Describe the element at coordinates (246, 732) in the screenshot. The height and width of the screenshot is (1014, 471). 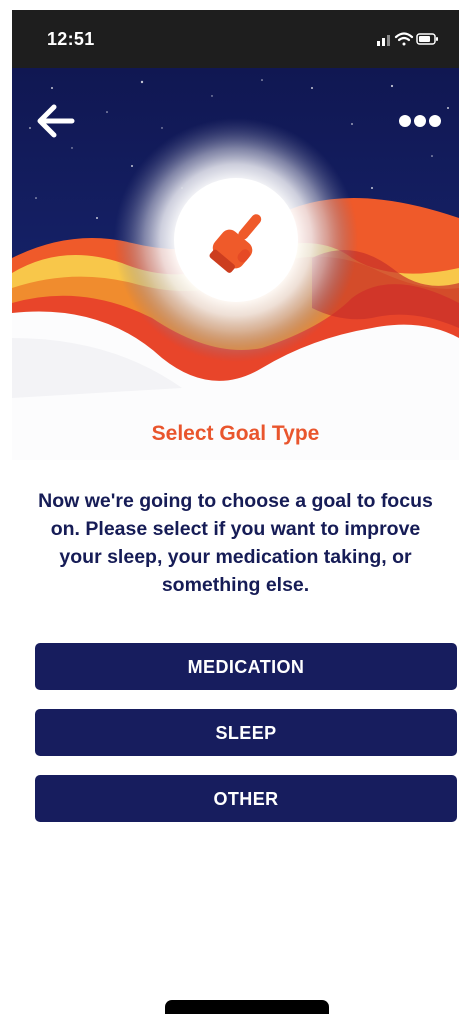
I see `sleep-button: SLEEP` at that location.